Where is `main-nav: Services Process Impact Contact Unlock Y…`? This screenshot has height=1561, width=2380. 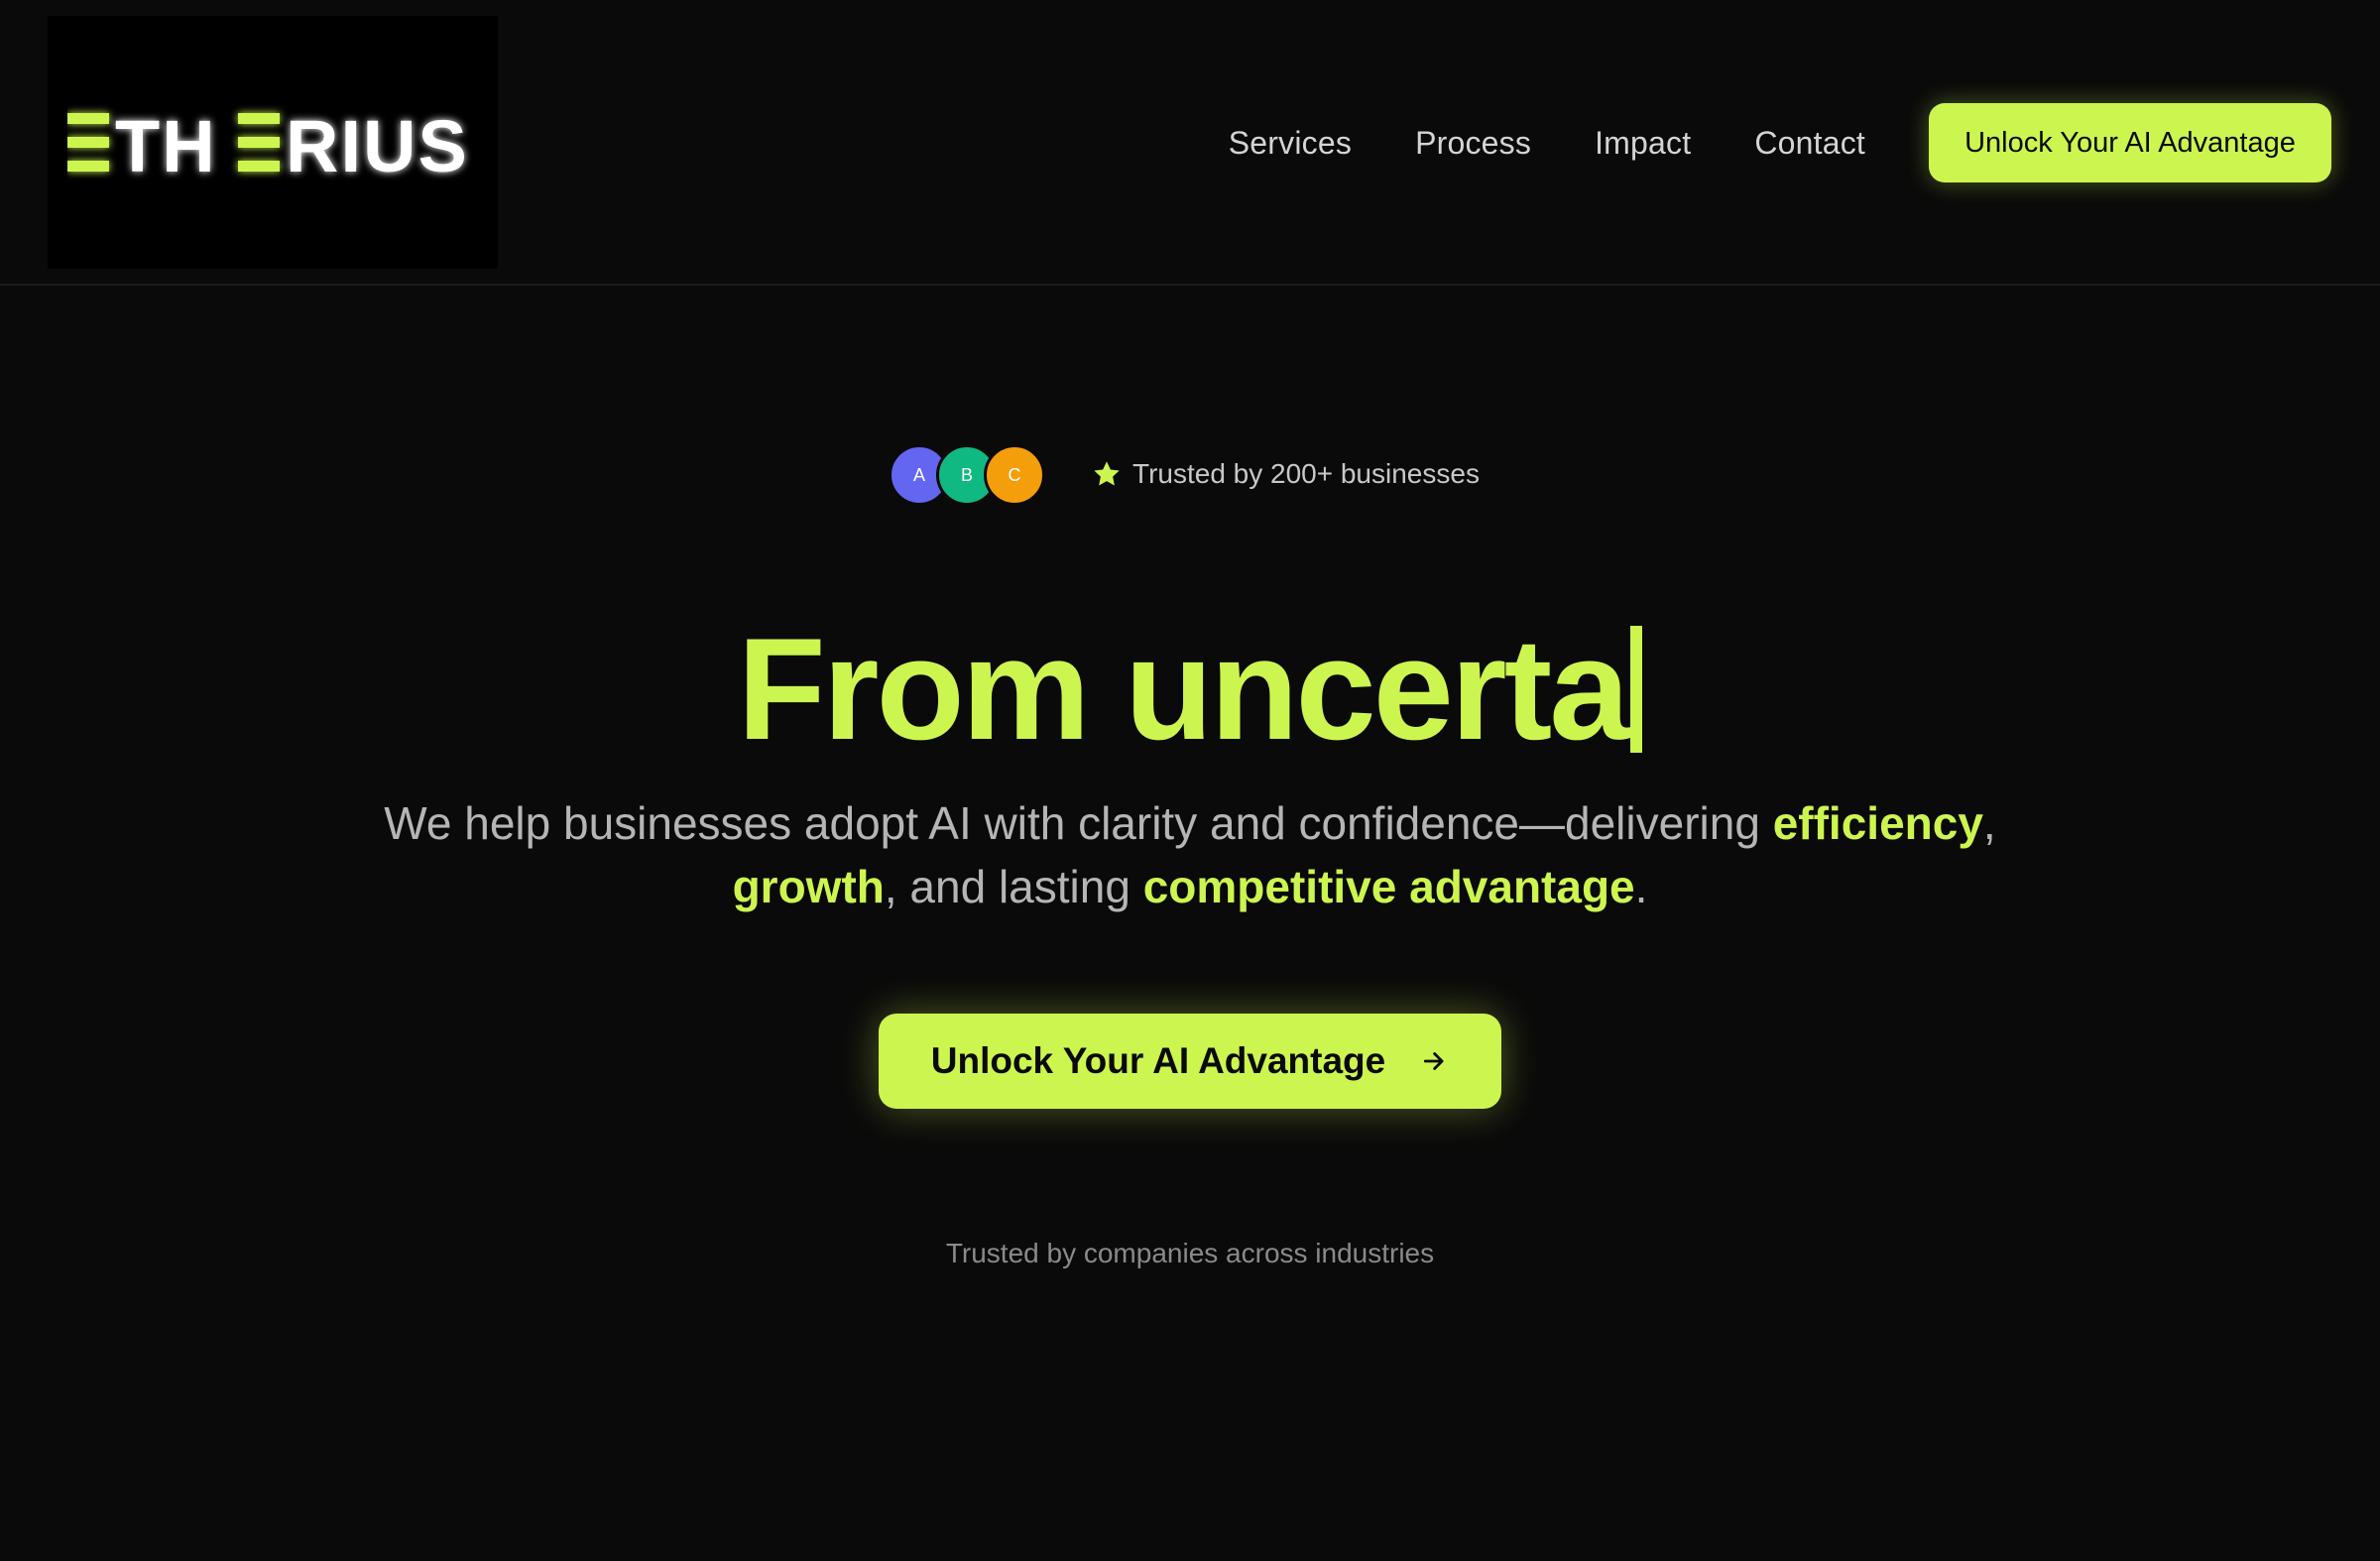
main-nav: Services Process Impact Contact Unlock Y… is located at coordinates (1780, 142).